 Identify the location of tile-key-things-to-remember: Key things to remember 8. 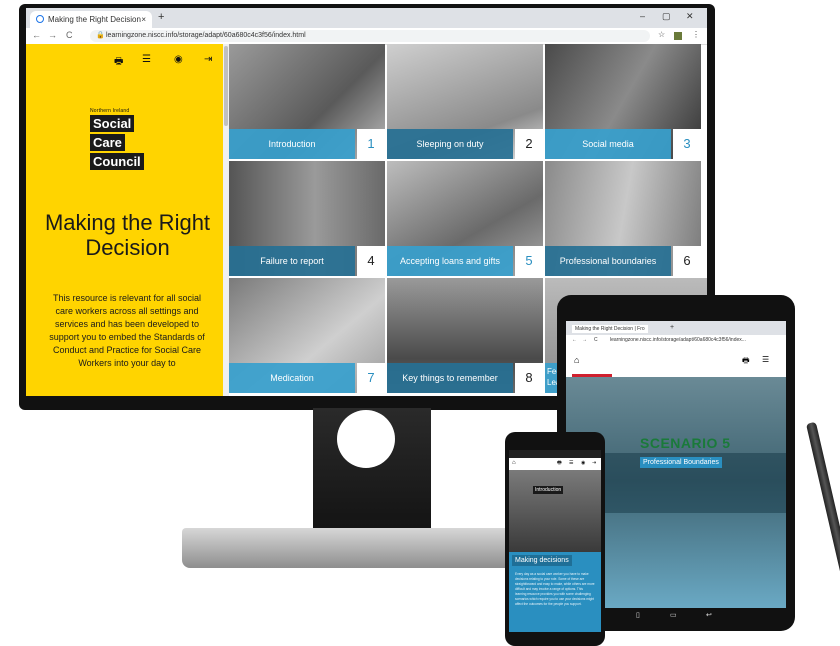
(465, 335).